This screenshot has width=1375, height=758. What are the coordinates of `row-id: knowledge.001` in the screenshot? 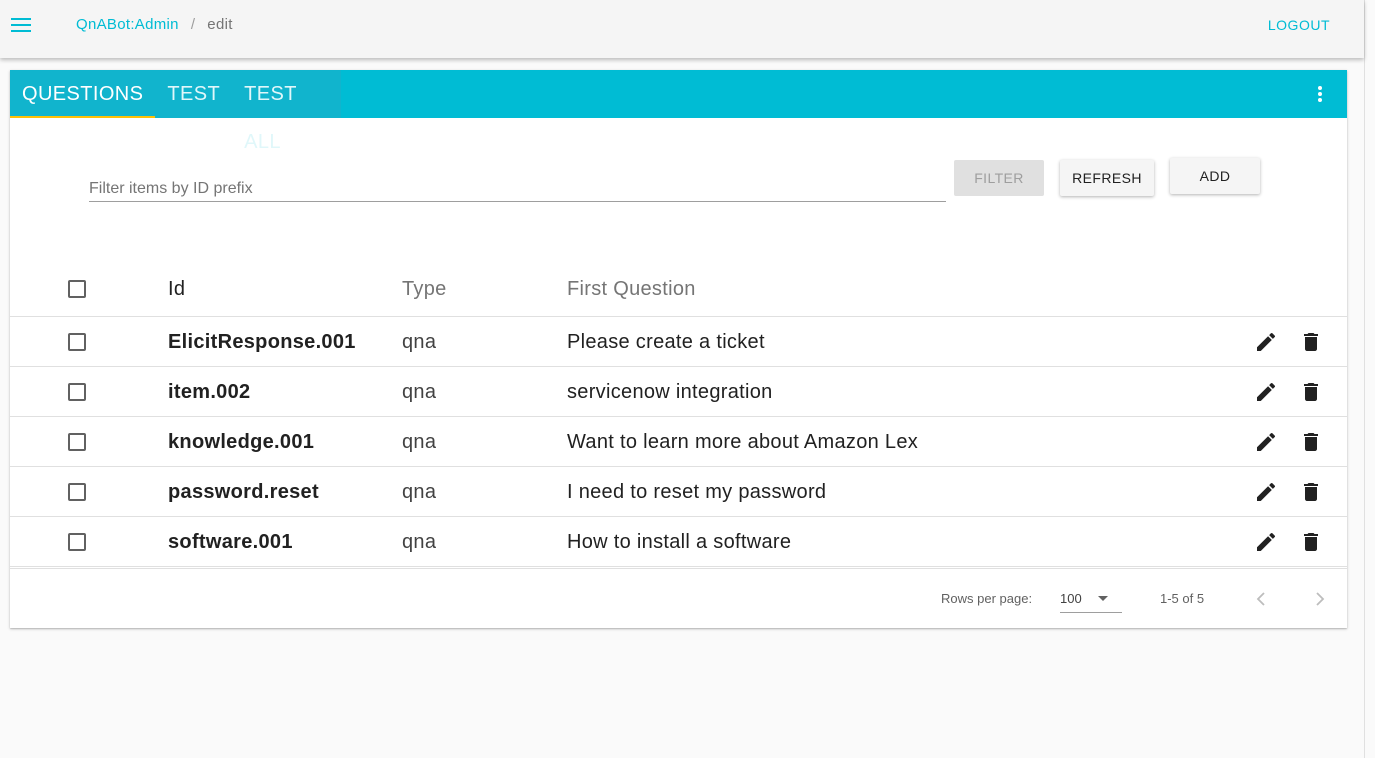 It's located at (241, 442).